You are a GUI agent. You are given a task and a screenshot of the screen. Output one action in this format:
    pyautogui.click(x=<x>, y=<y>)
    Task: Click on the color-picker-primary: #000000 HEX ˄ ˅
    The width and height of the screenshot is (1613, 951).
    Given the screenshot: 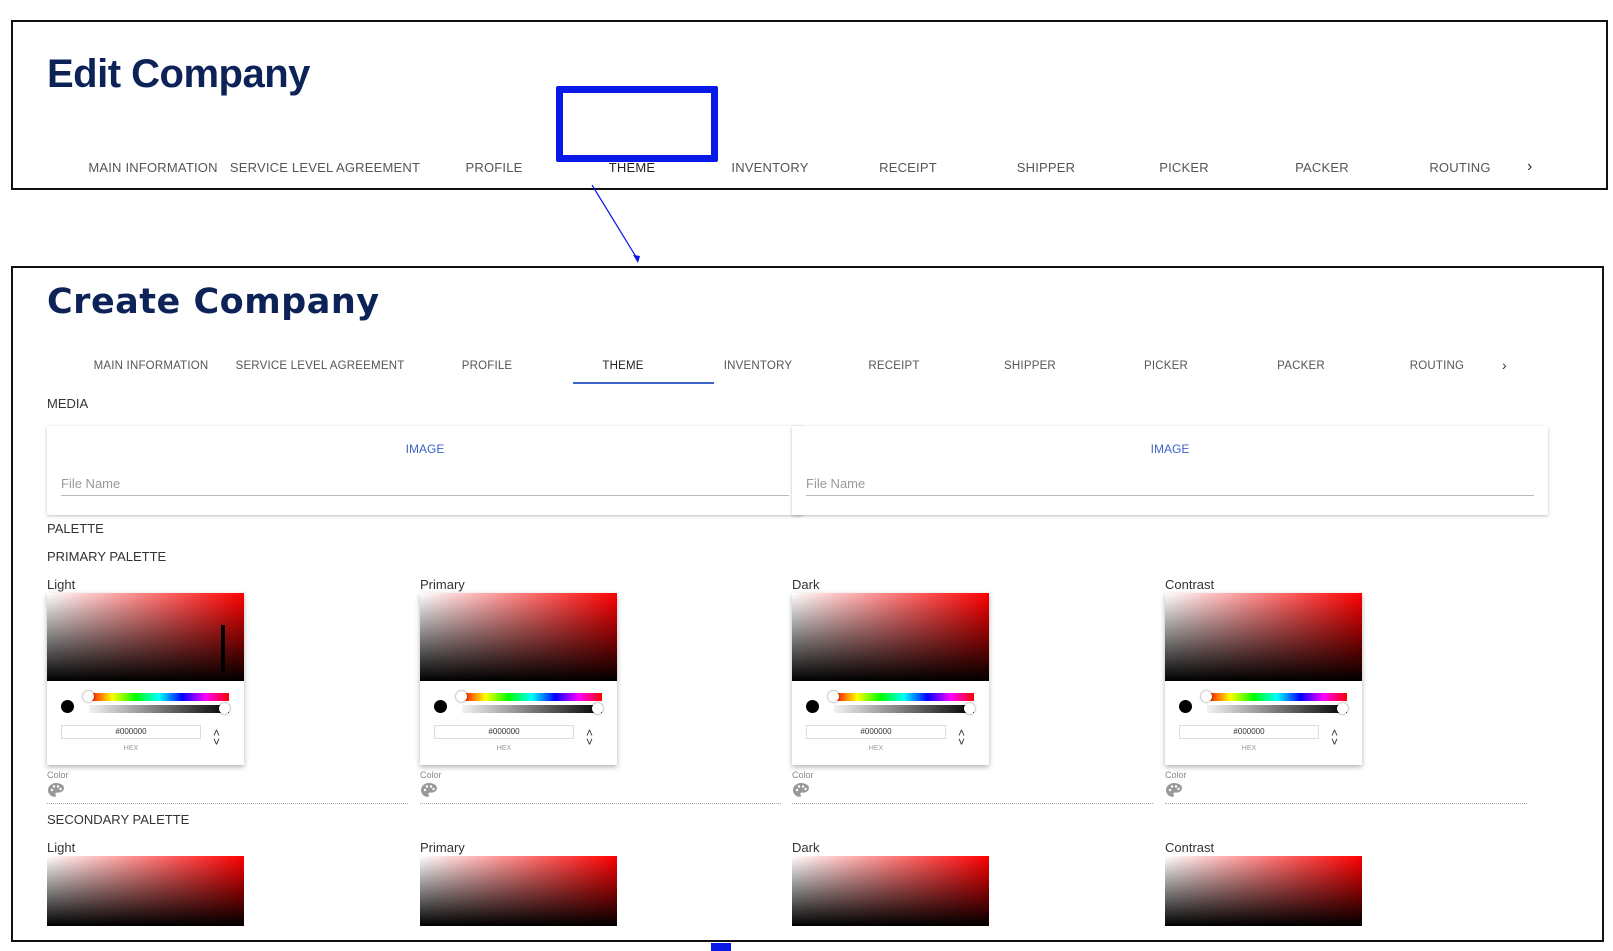 What is the action you would take?
    pyautogui.click(x=518, y=679)
    